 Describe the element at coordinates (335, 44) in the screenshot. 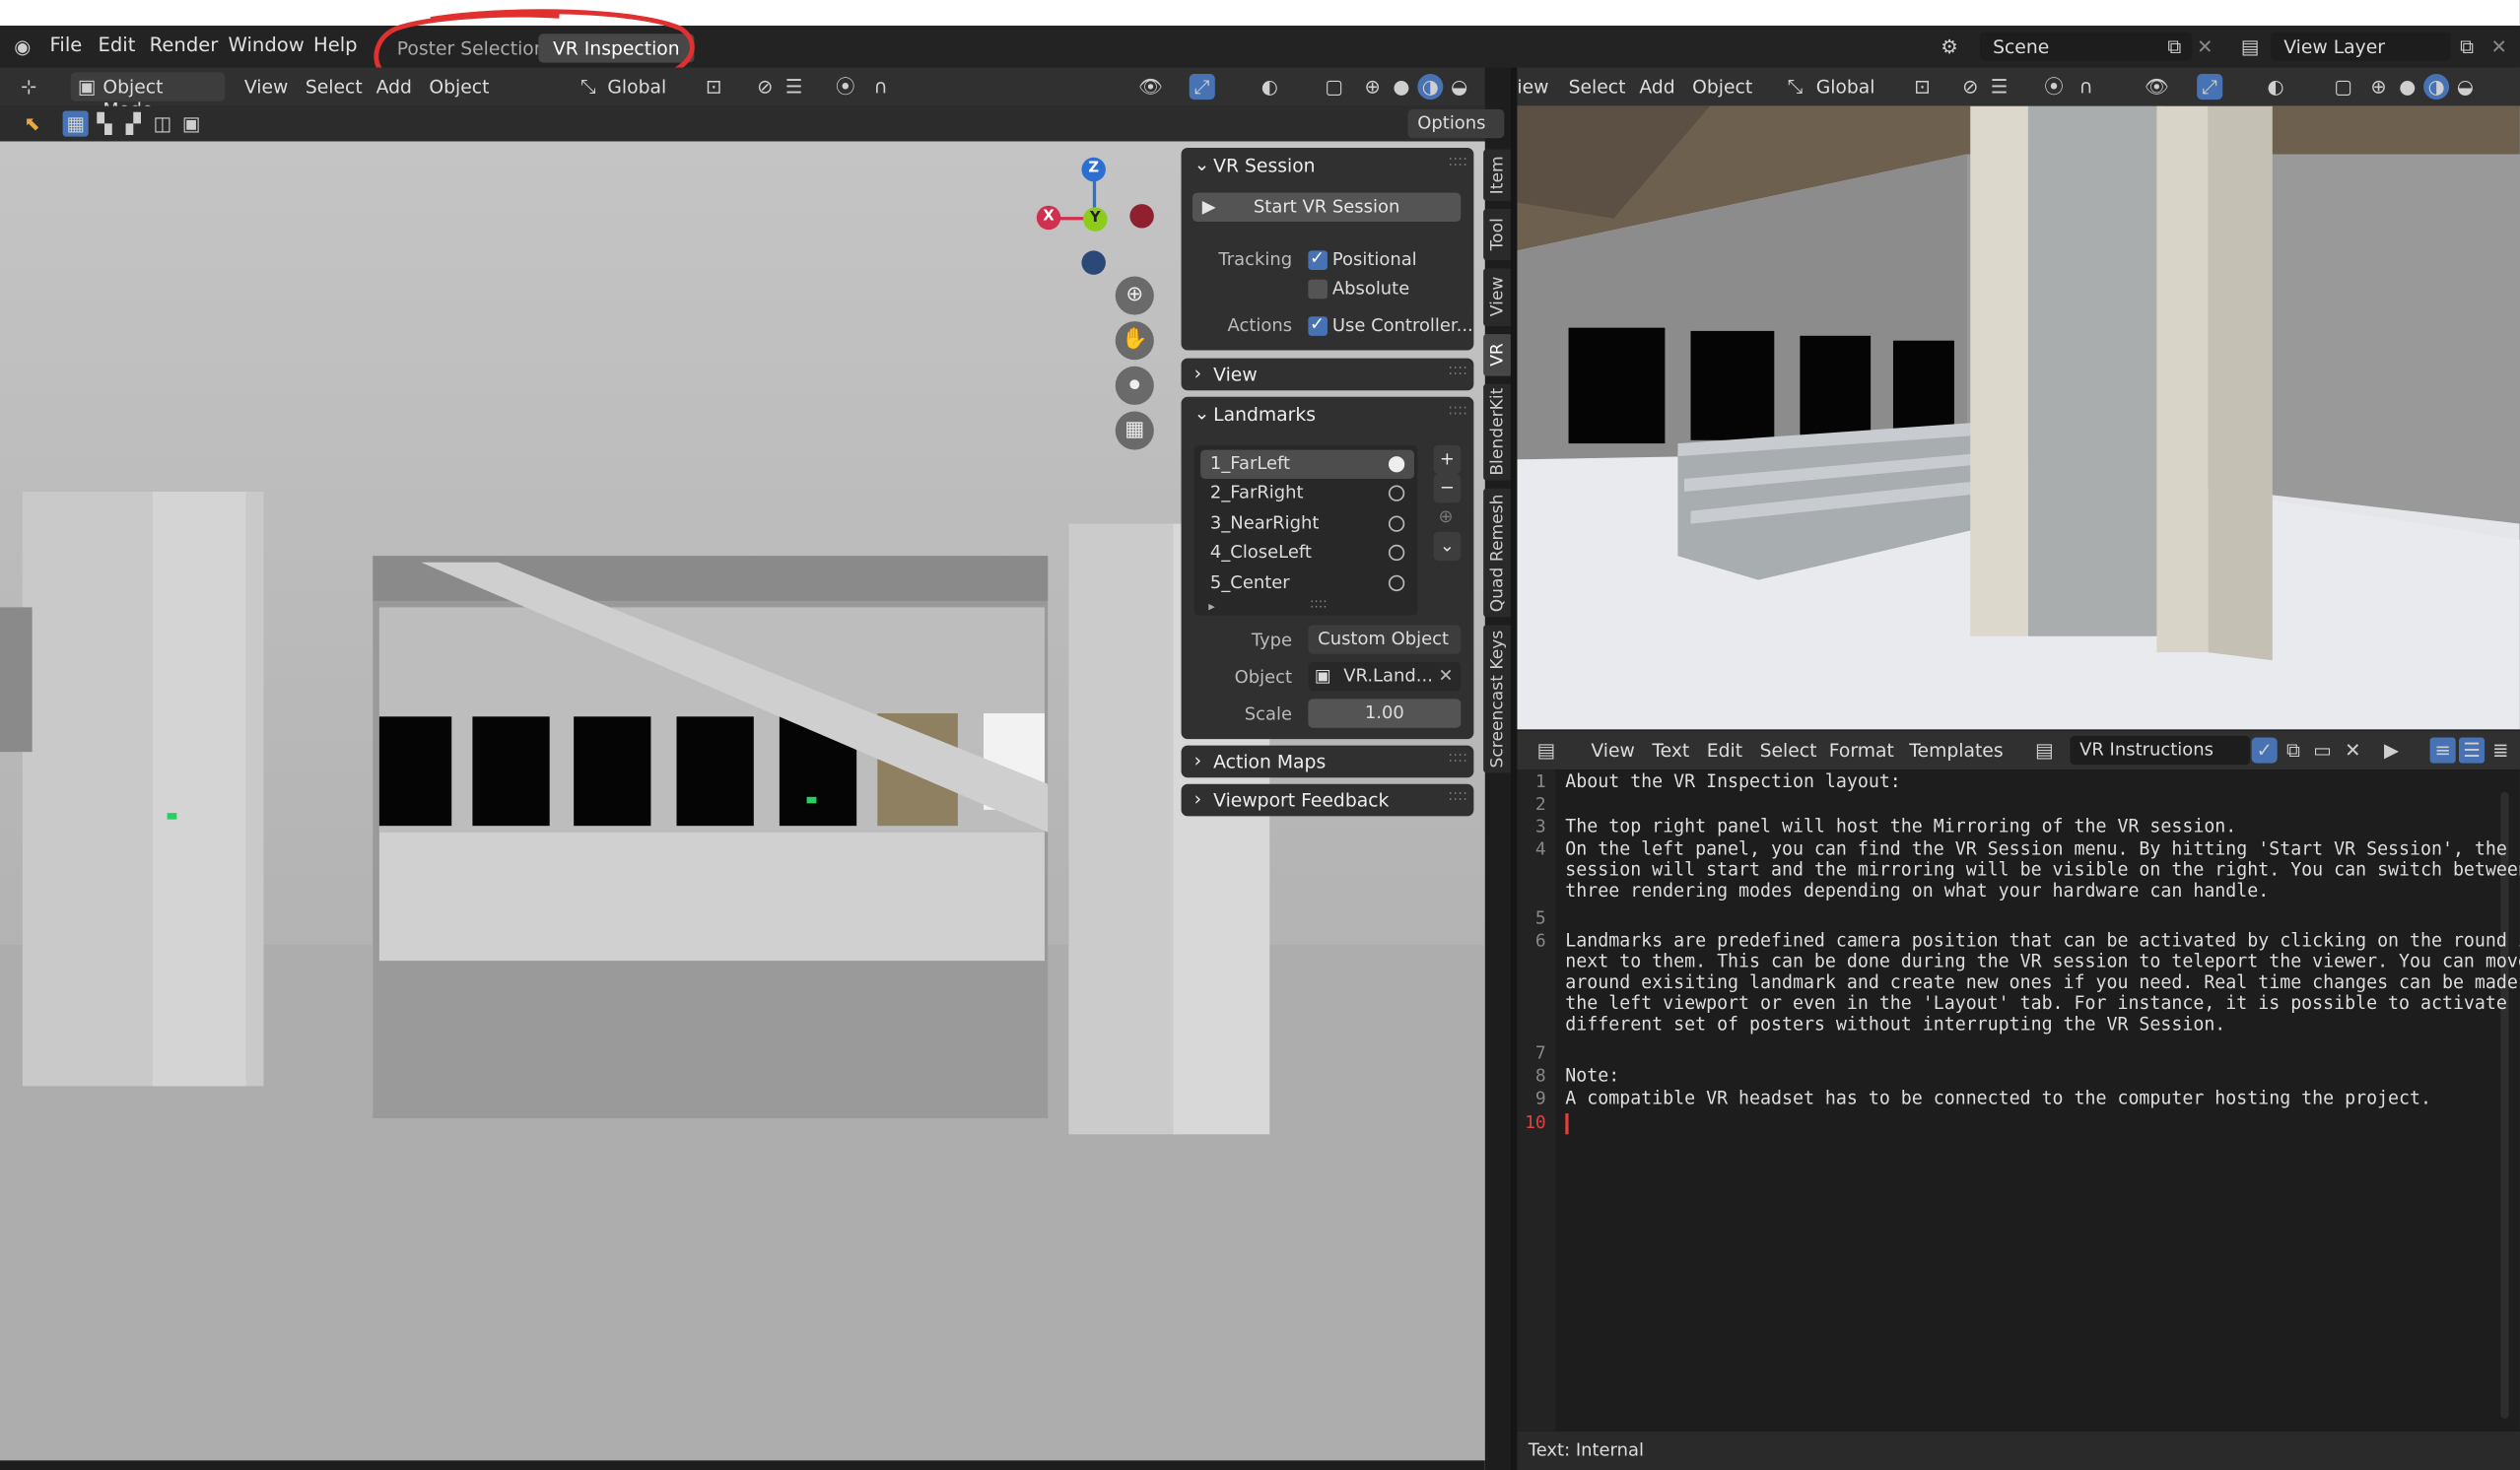

I see `menu-help: Help` at that location.